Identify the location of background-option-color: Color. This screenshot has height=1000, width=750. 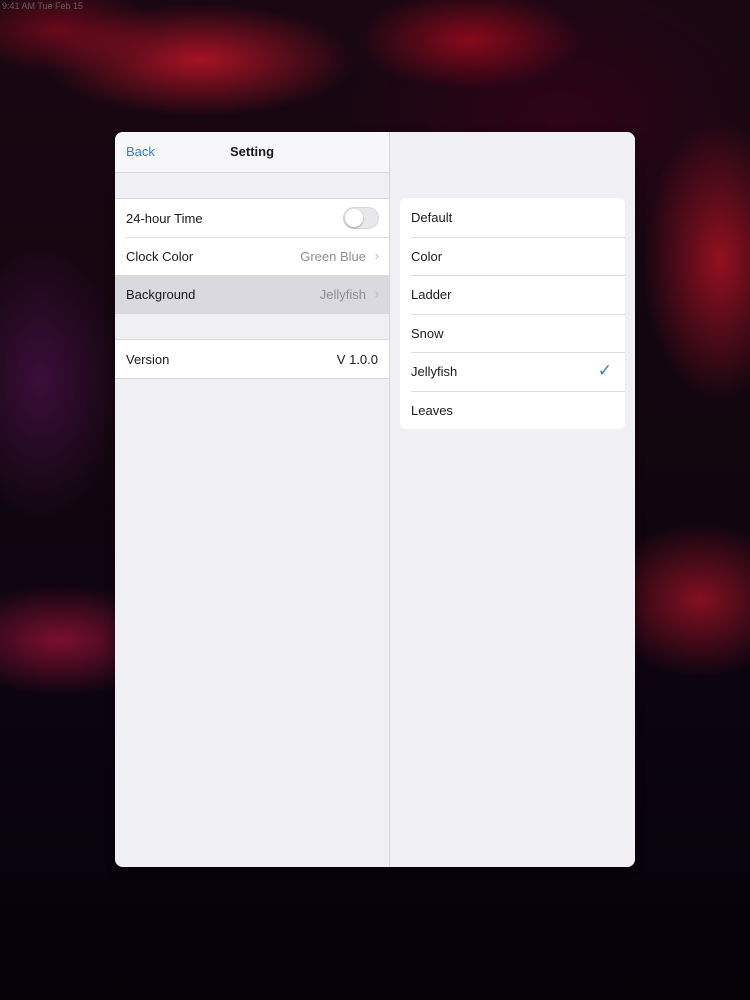
(512, 256).